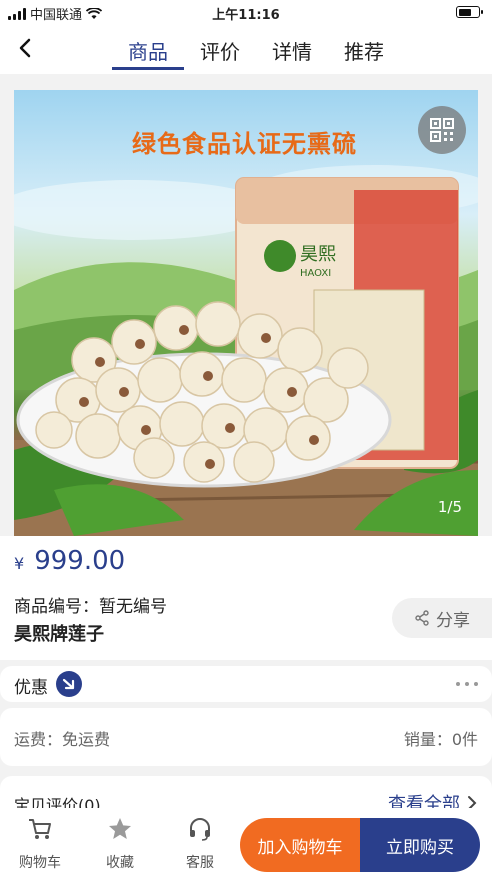 This screenshot has width=492, height=878. What do you see at coordinates (120, 863) in the screenshot?
I see `favorite-label: 收藏` at bounding box center [120, 863].